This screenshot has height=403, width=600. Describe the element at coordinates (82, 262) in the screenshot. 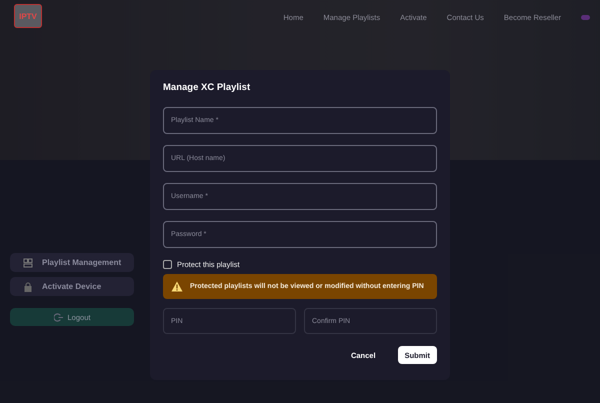

I see `sidebar-label: Playlist Management` at that location.